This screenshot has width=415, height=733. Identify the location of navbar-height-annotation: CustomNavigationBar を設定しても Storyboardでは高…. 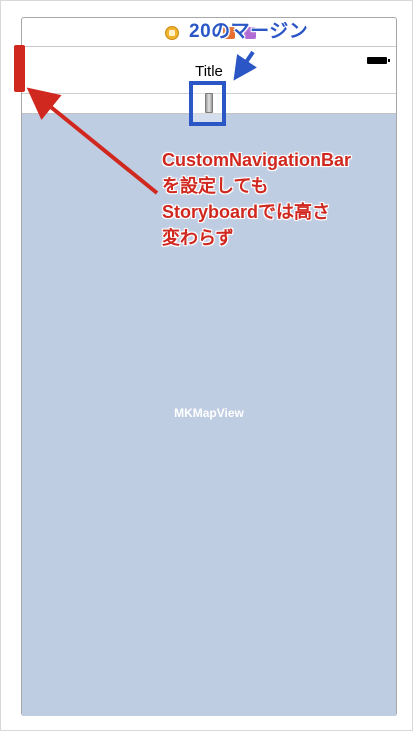
(277, 199).